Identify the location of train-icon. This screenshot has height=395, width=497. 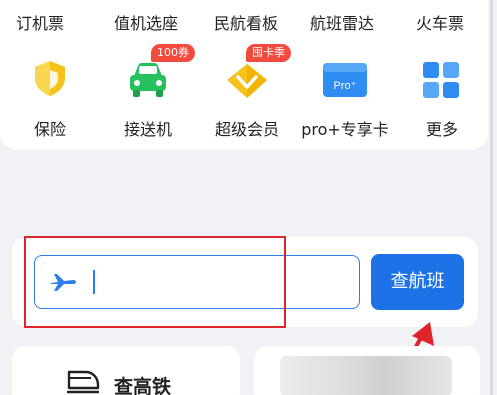
(83, 382).